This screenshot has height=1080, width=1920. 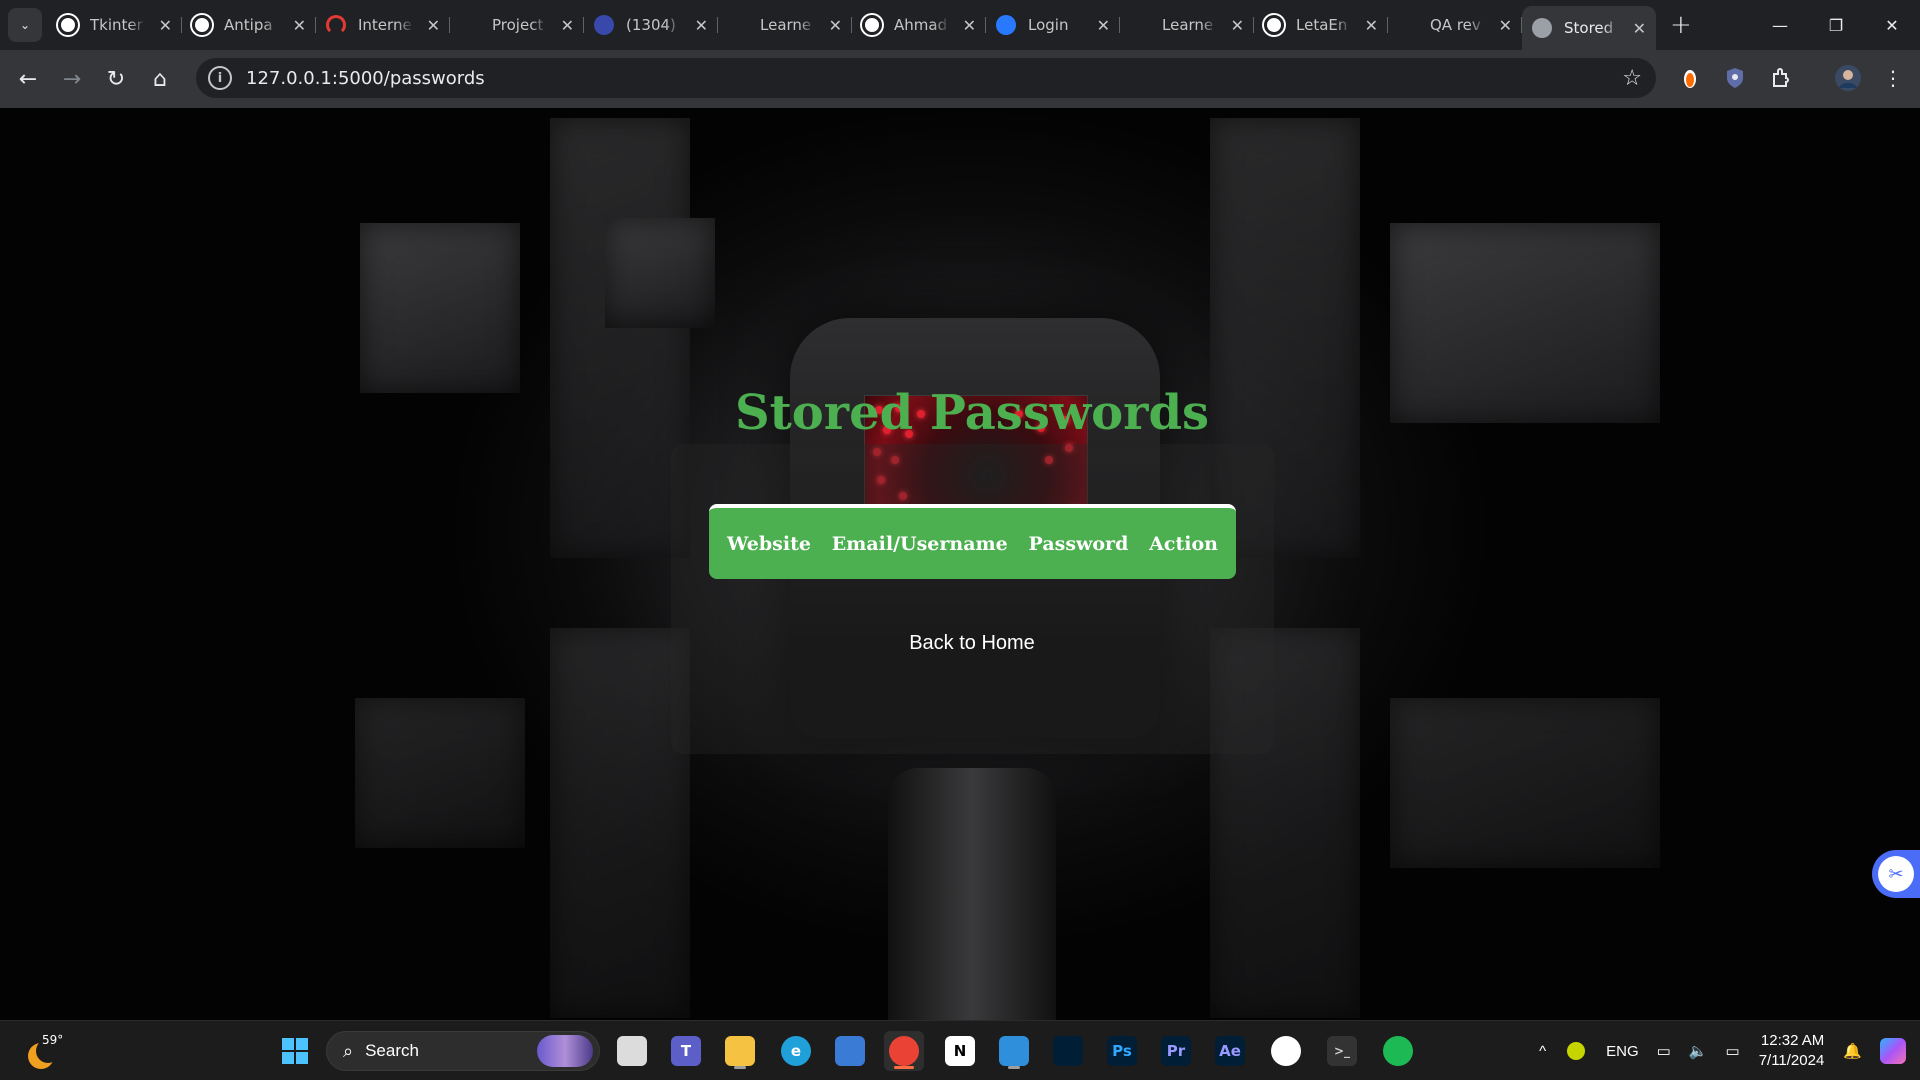 I want to click on badge-1k-icon, so click(x=604, y=25).